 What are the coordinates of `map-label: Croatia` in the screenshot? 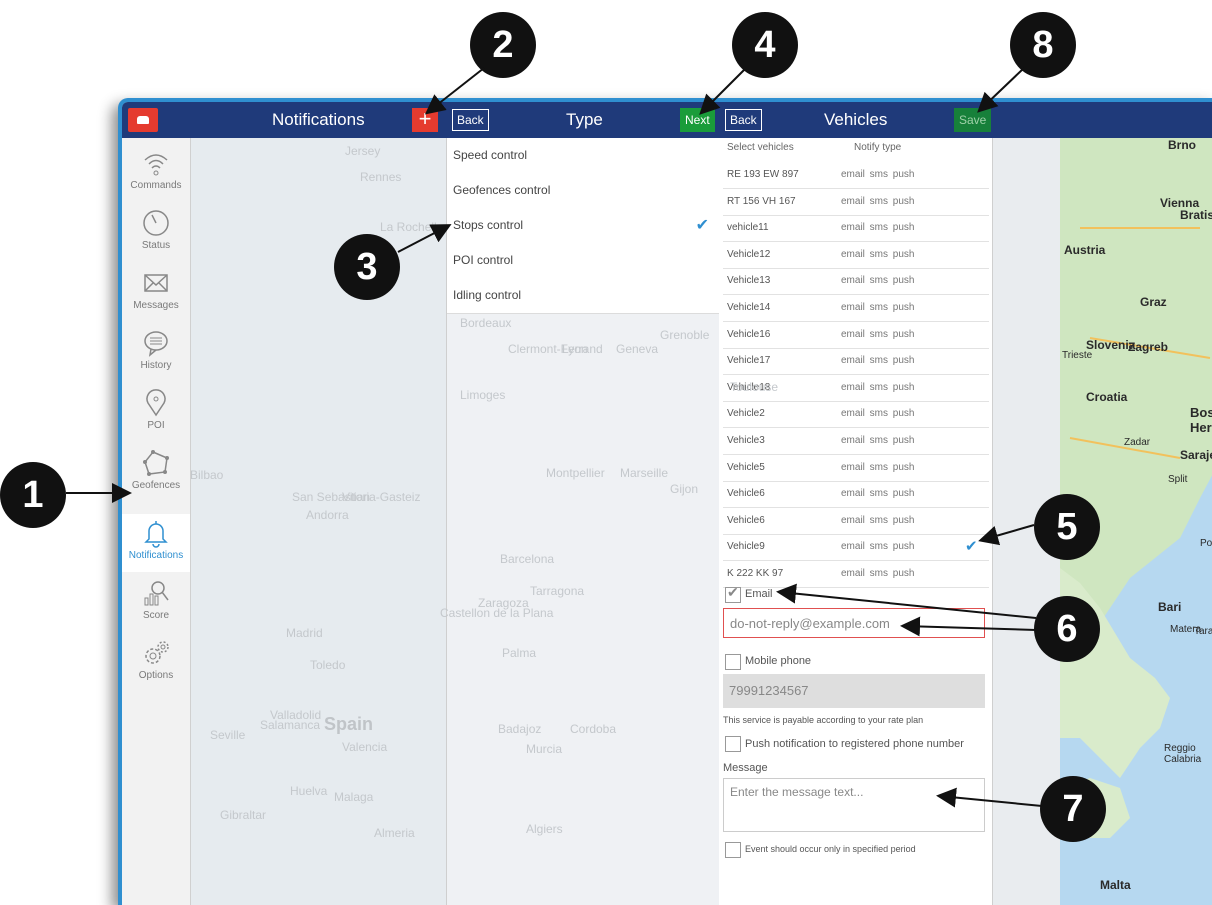 It's located at (1107, 397).